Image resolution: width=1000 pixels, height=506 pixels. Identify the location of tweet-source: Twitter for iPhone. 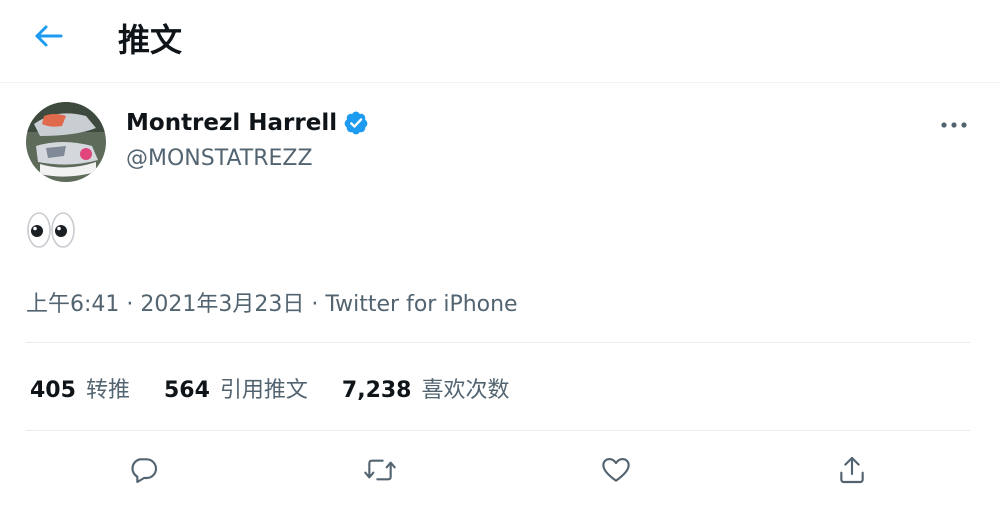
(421, 304).